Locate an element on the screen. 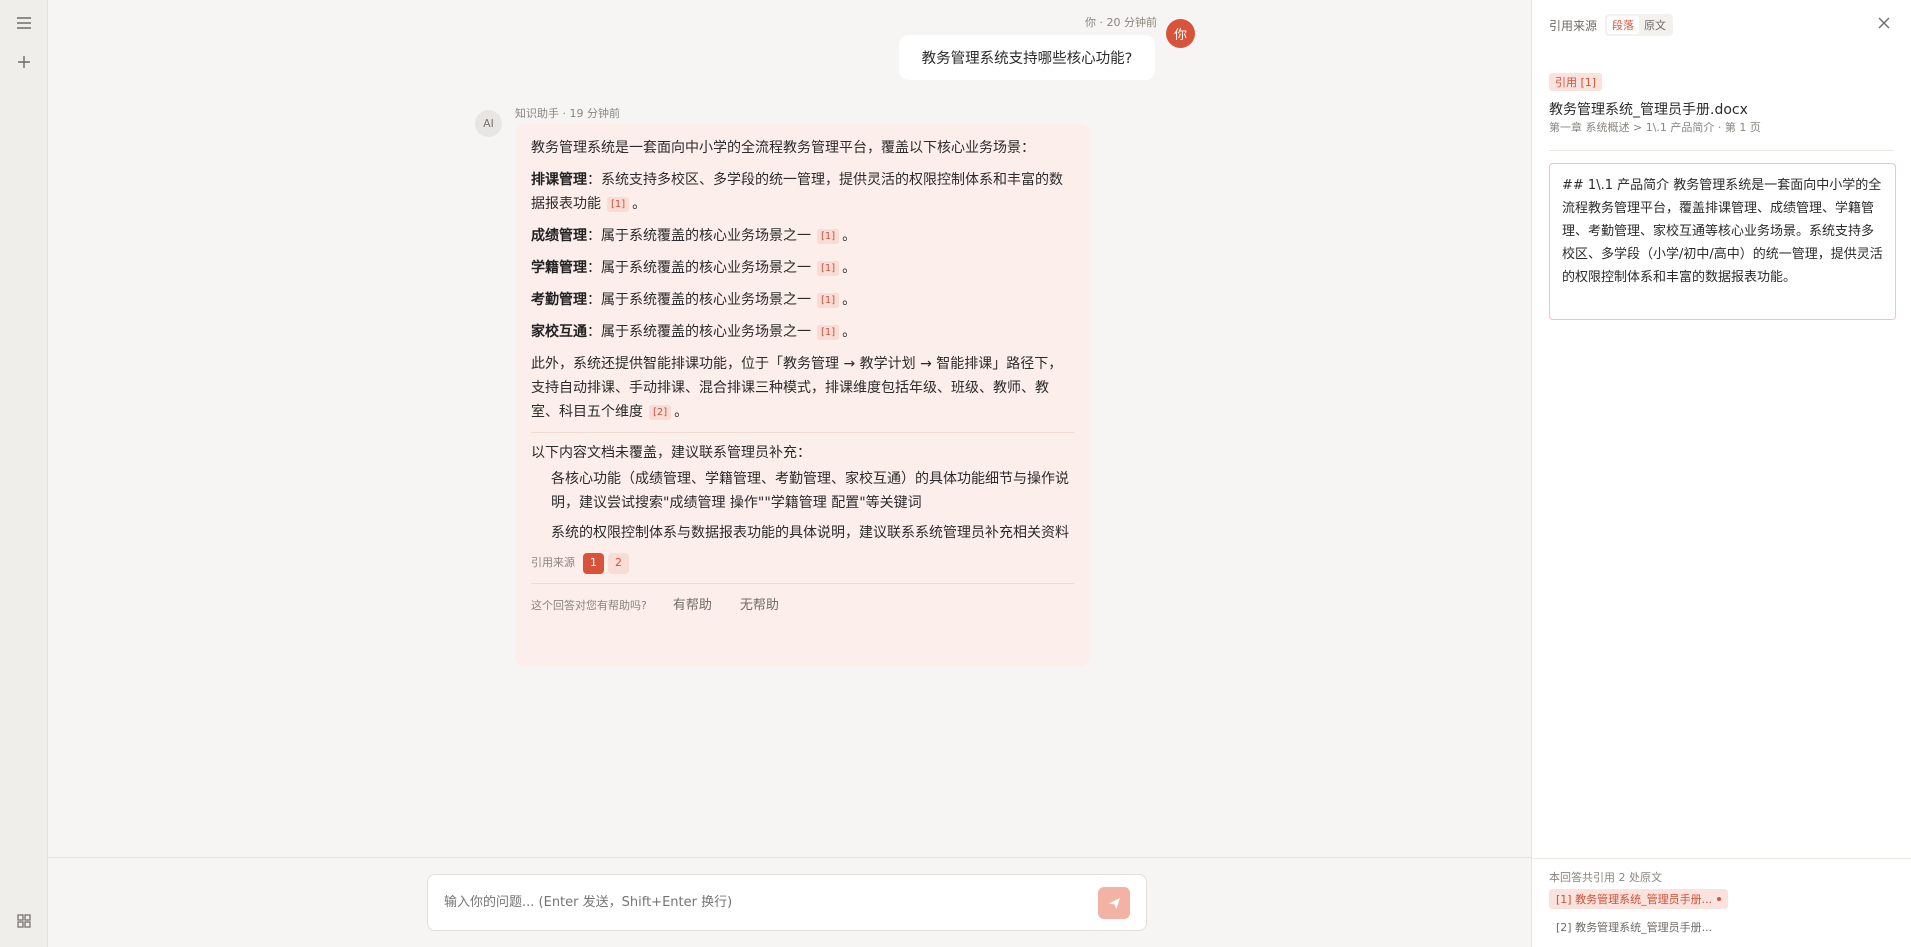 The height and width of the screenshot is (947, 1911). answer-intro: 教务管理系统是一套面向中小学的全流程教务管理平台，覆盖以下核心业务场景： is located at coordinates (783, 148).